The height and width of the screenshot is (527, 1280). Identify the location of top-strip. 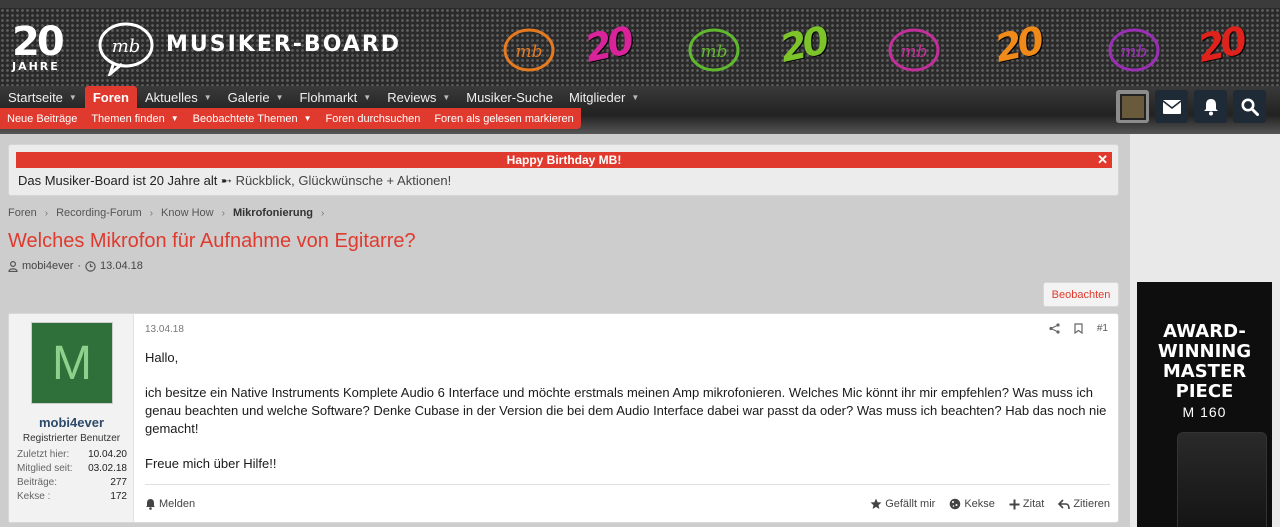
(640, 4).